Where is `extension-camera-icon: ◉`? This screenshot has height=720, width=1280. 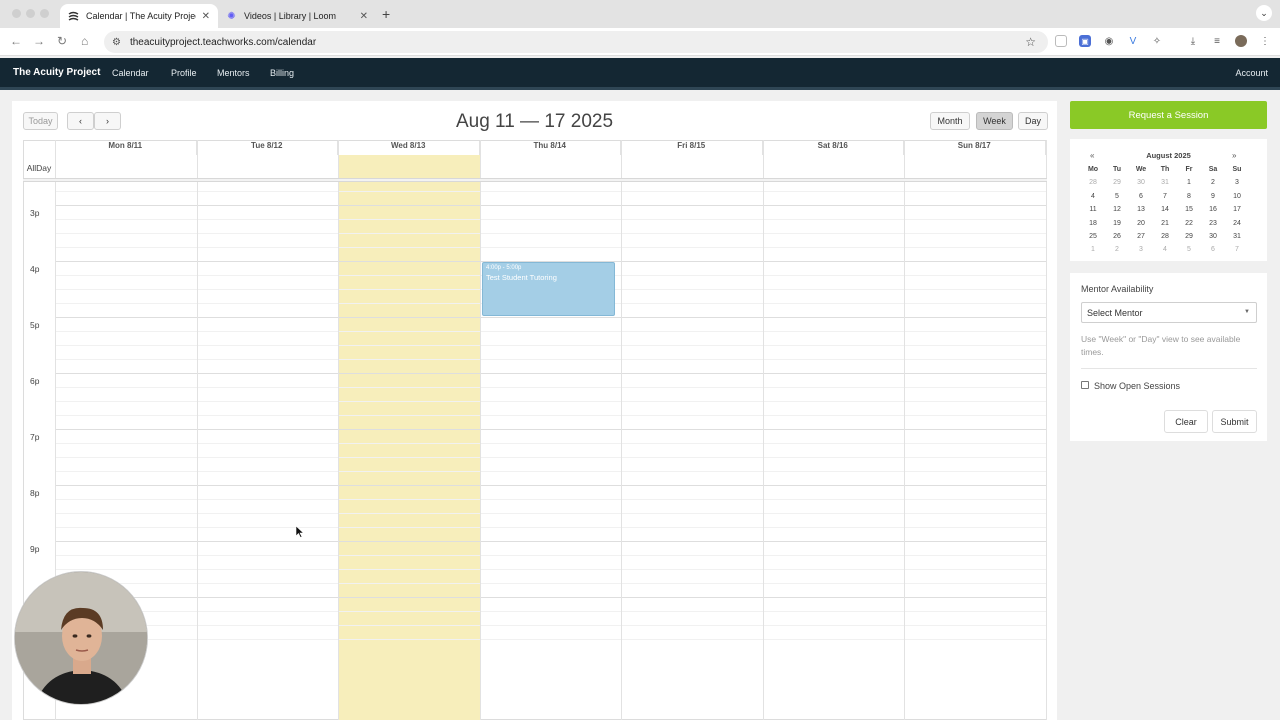 extension-camera-icon: ◉ is located at coordinates (1109, 41).